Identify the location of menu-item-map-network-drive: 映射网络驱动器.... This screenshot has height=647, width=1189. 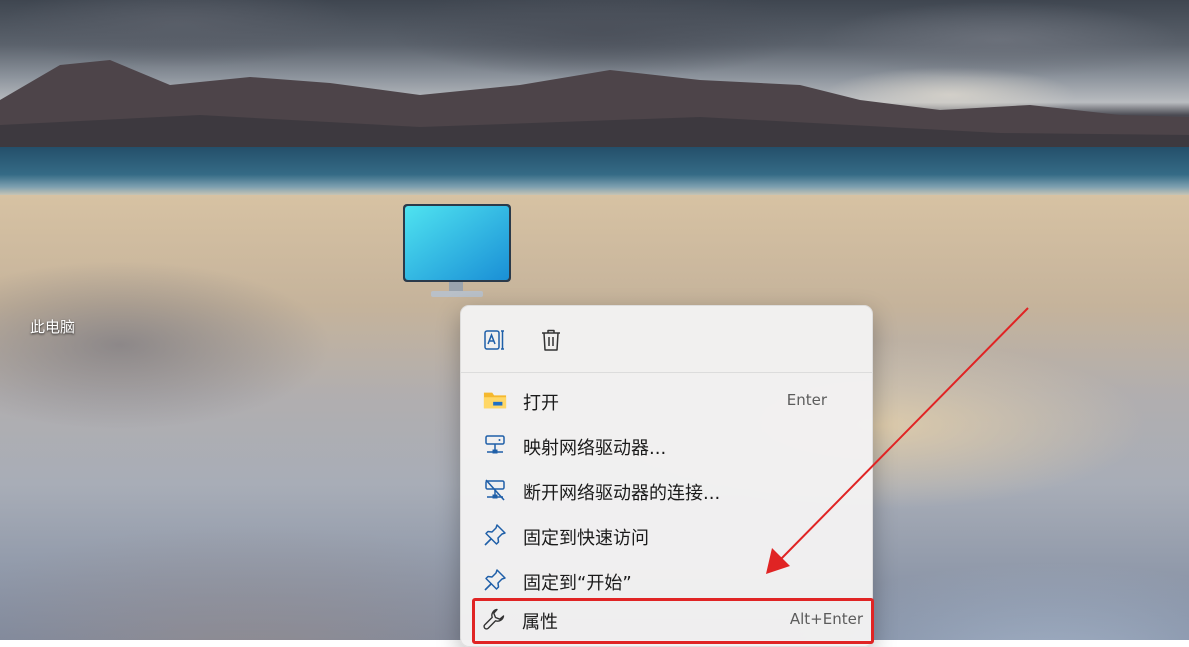
(672, 444).